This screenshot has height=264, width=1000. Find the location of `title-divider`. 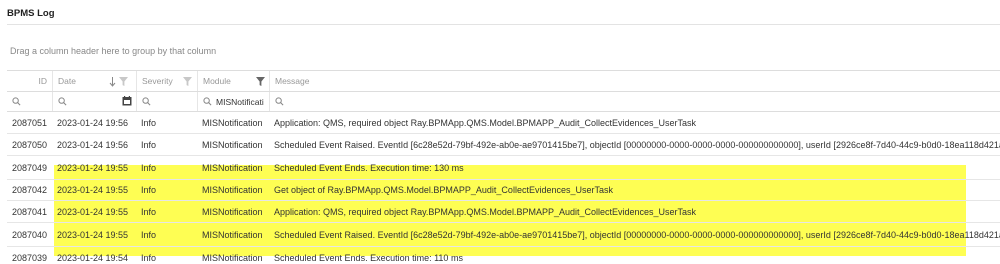

title-divider is located at coordinates (503, 24).